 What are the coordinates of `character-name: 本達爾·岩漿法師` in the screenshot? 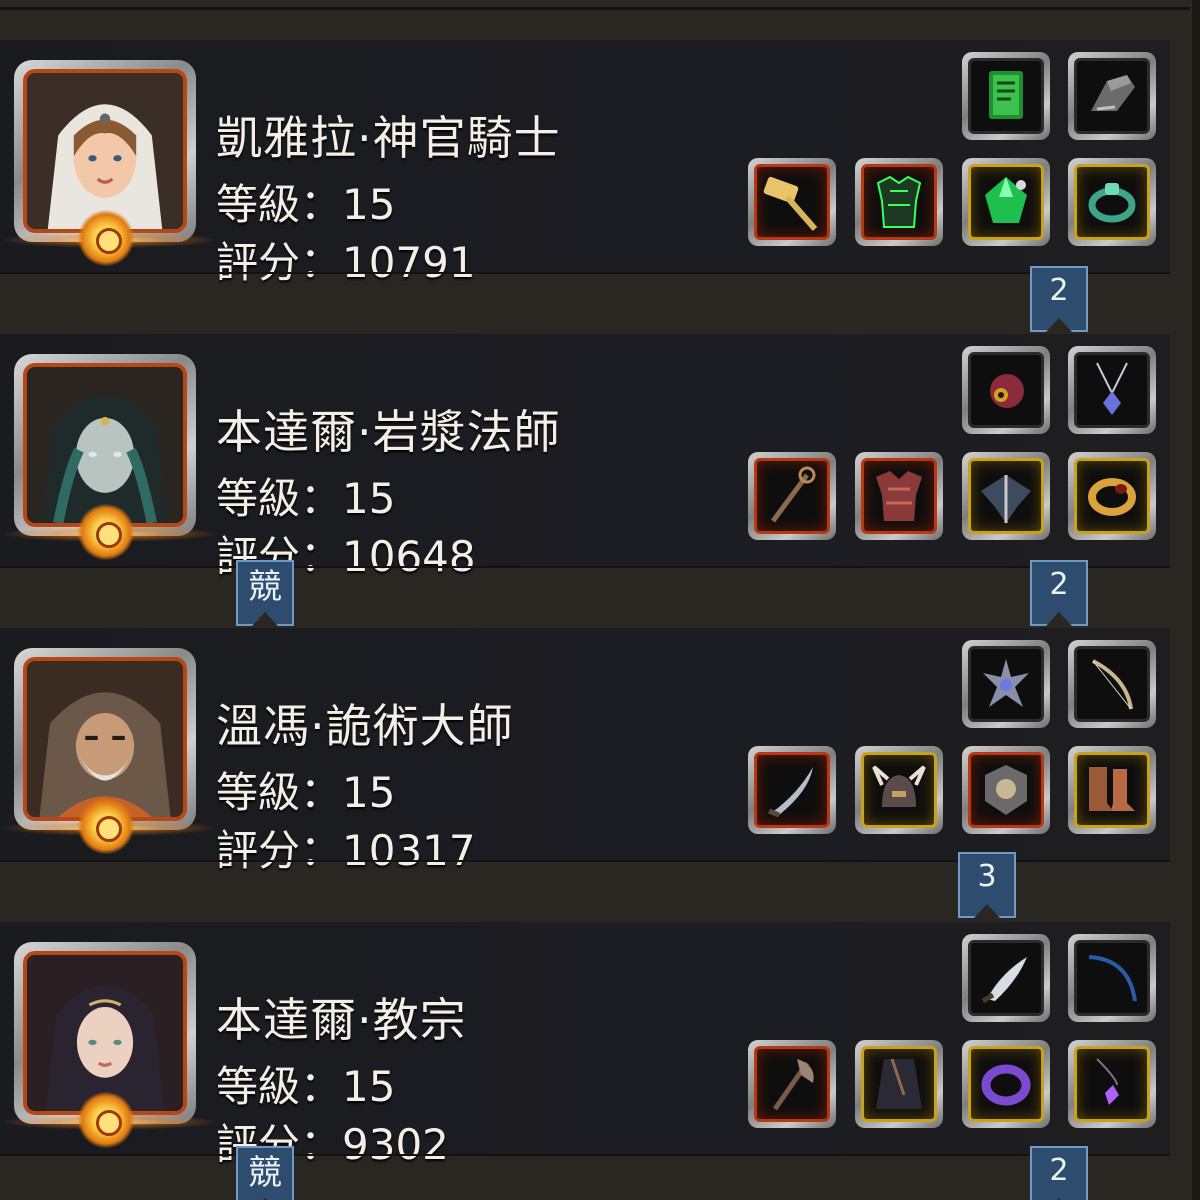 It's located at (388, 432).